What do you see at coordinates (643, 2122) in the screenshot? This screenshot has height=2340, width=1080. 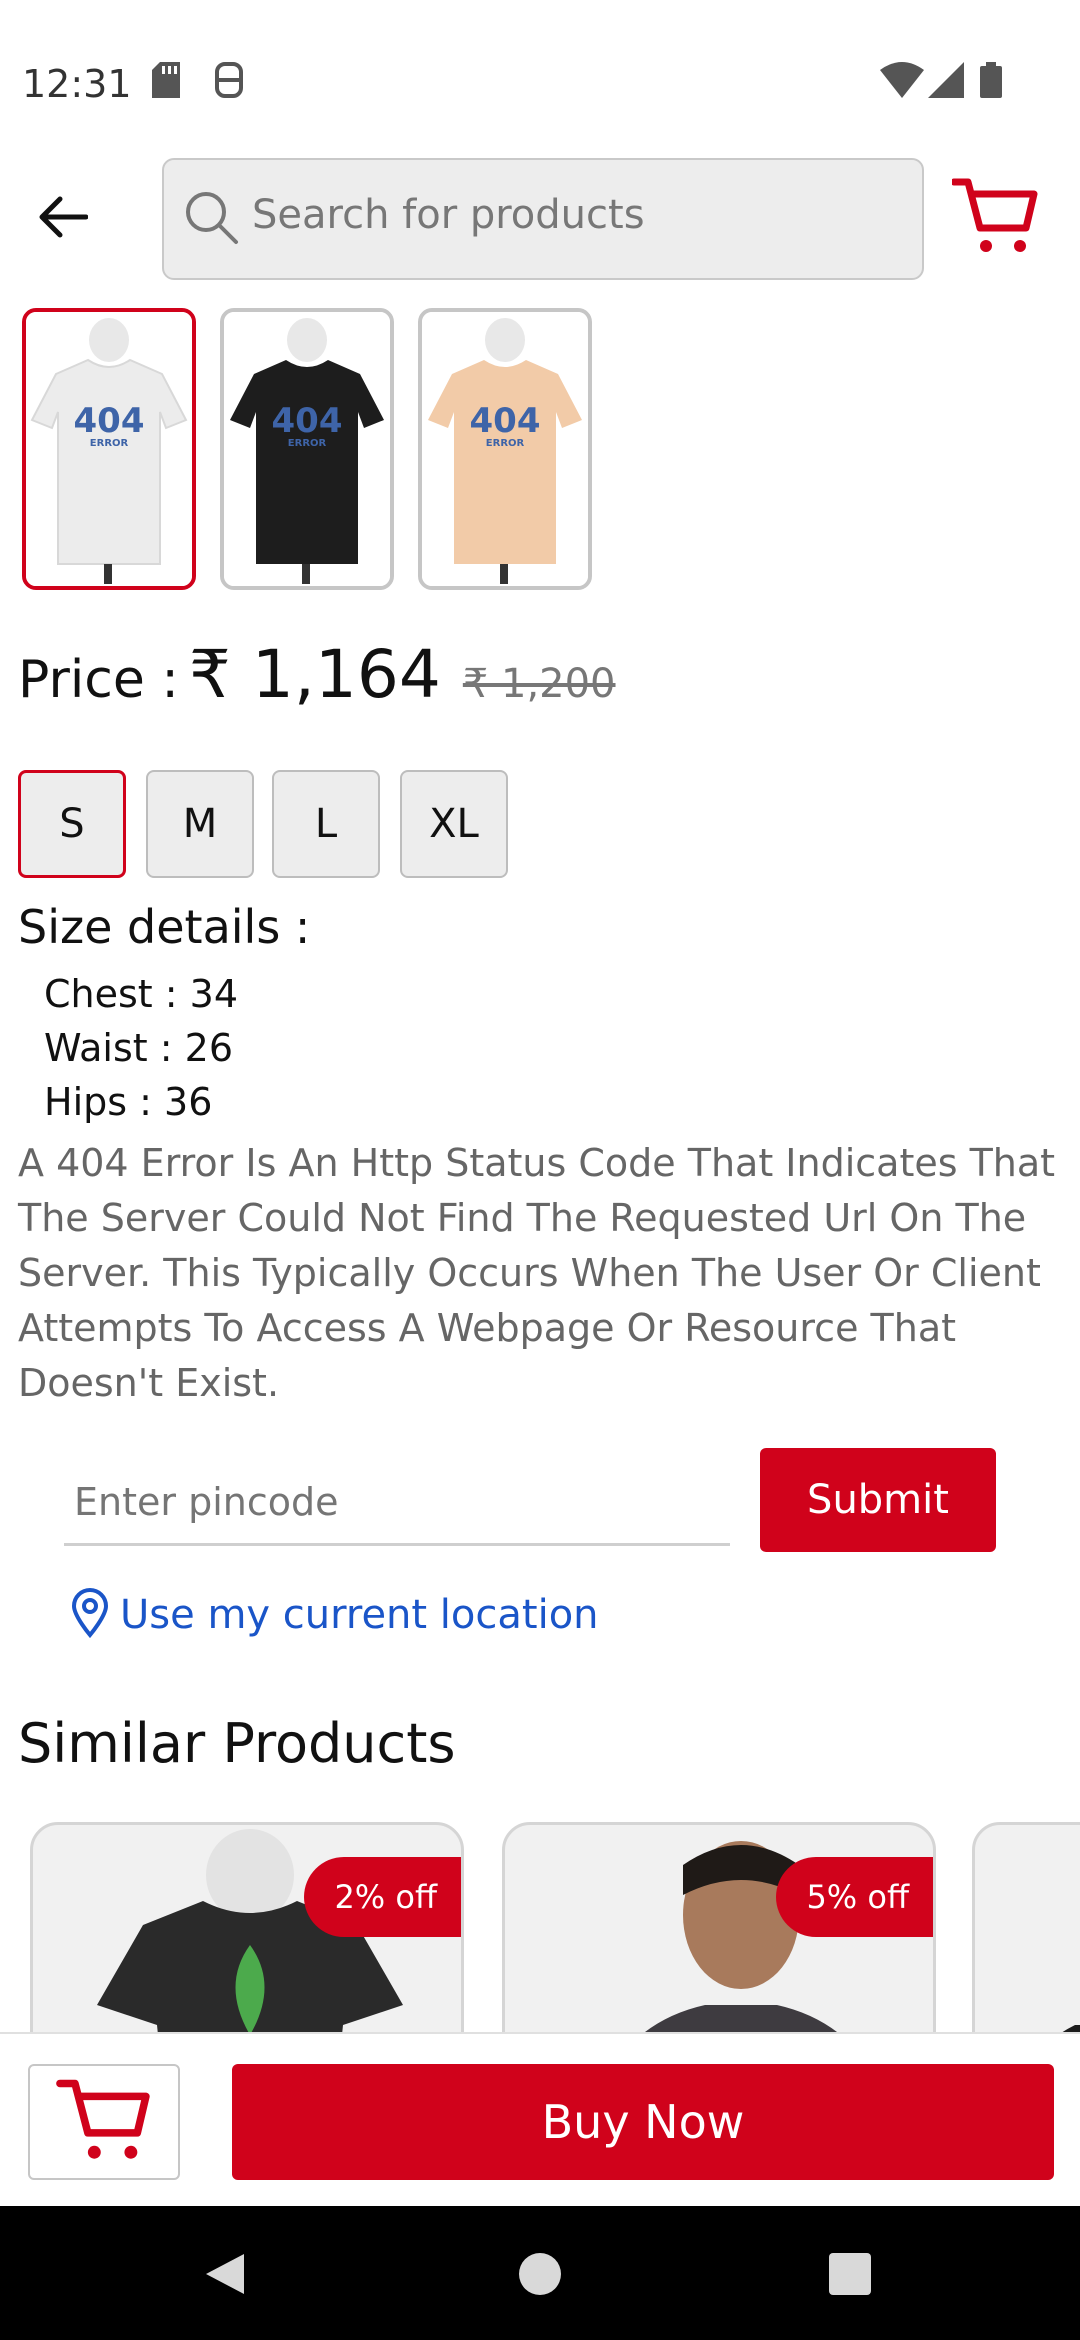 I see `buy-now-button: Buy Now` at bounding box center [643, 2122].